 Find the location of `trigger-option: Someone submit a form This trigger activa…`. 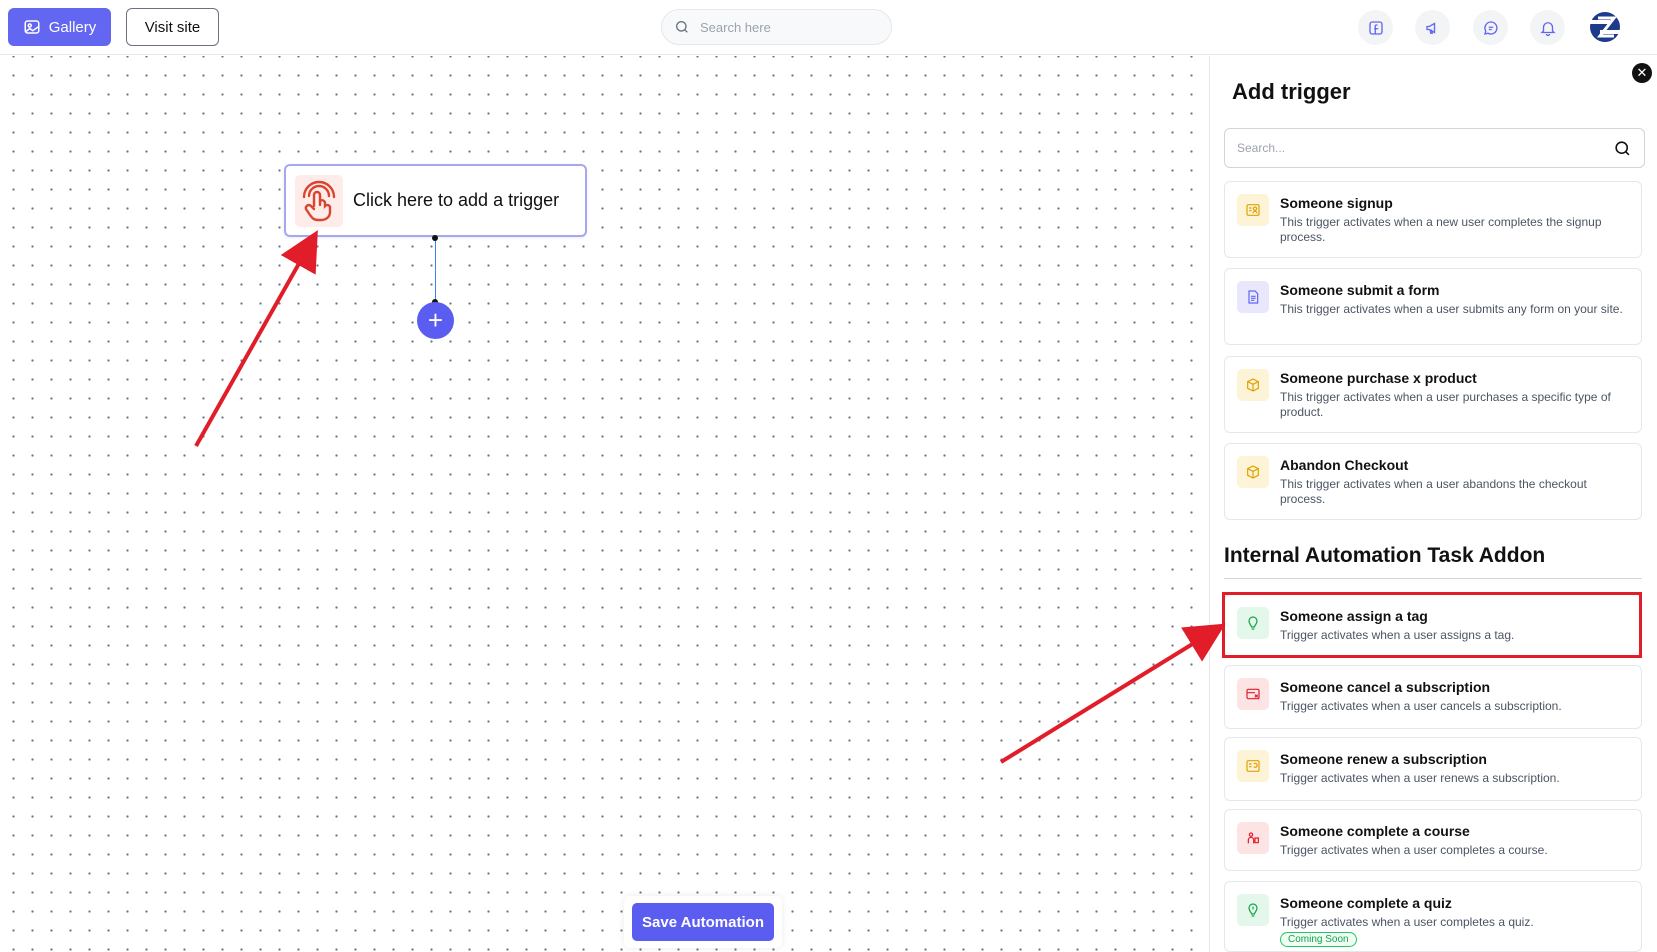

trigger-option: Someone submit a form This trigger activa… is located at coordinates (1433, 306).